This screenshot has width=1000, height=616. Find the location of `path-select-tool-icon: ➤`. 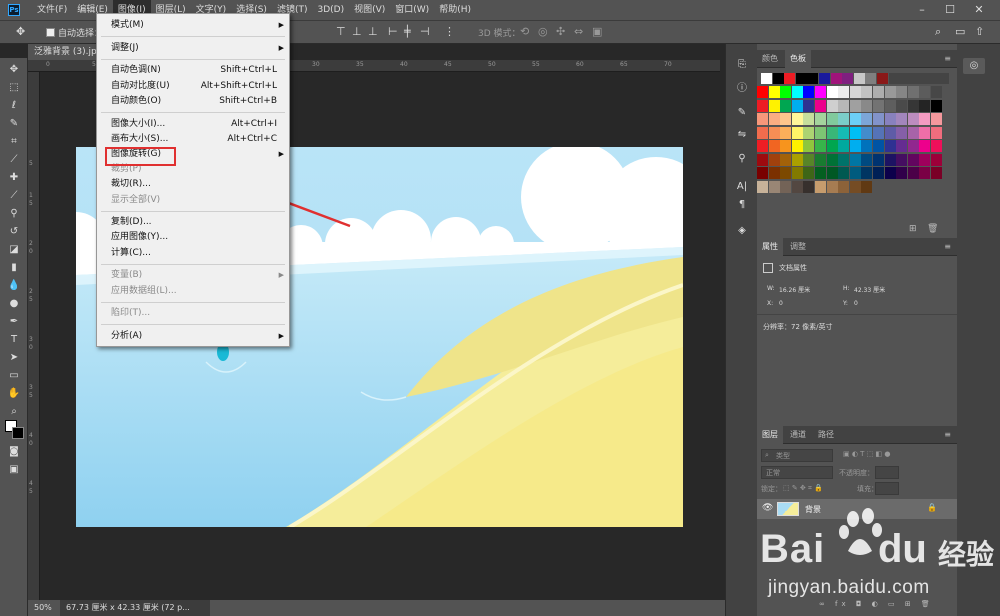

path-select-tool-icon: ➤ is located at coordinates (14, 358).